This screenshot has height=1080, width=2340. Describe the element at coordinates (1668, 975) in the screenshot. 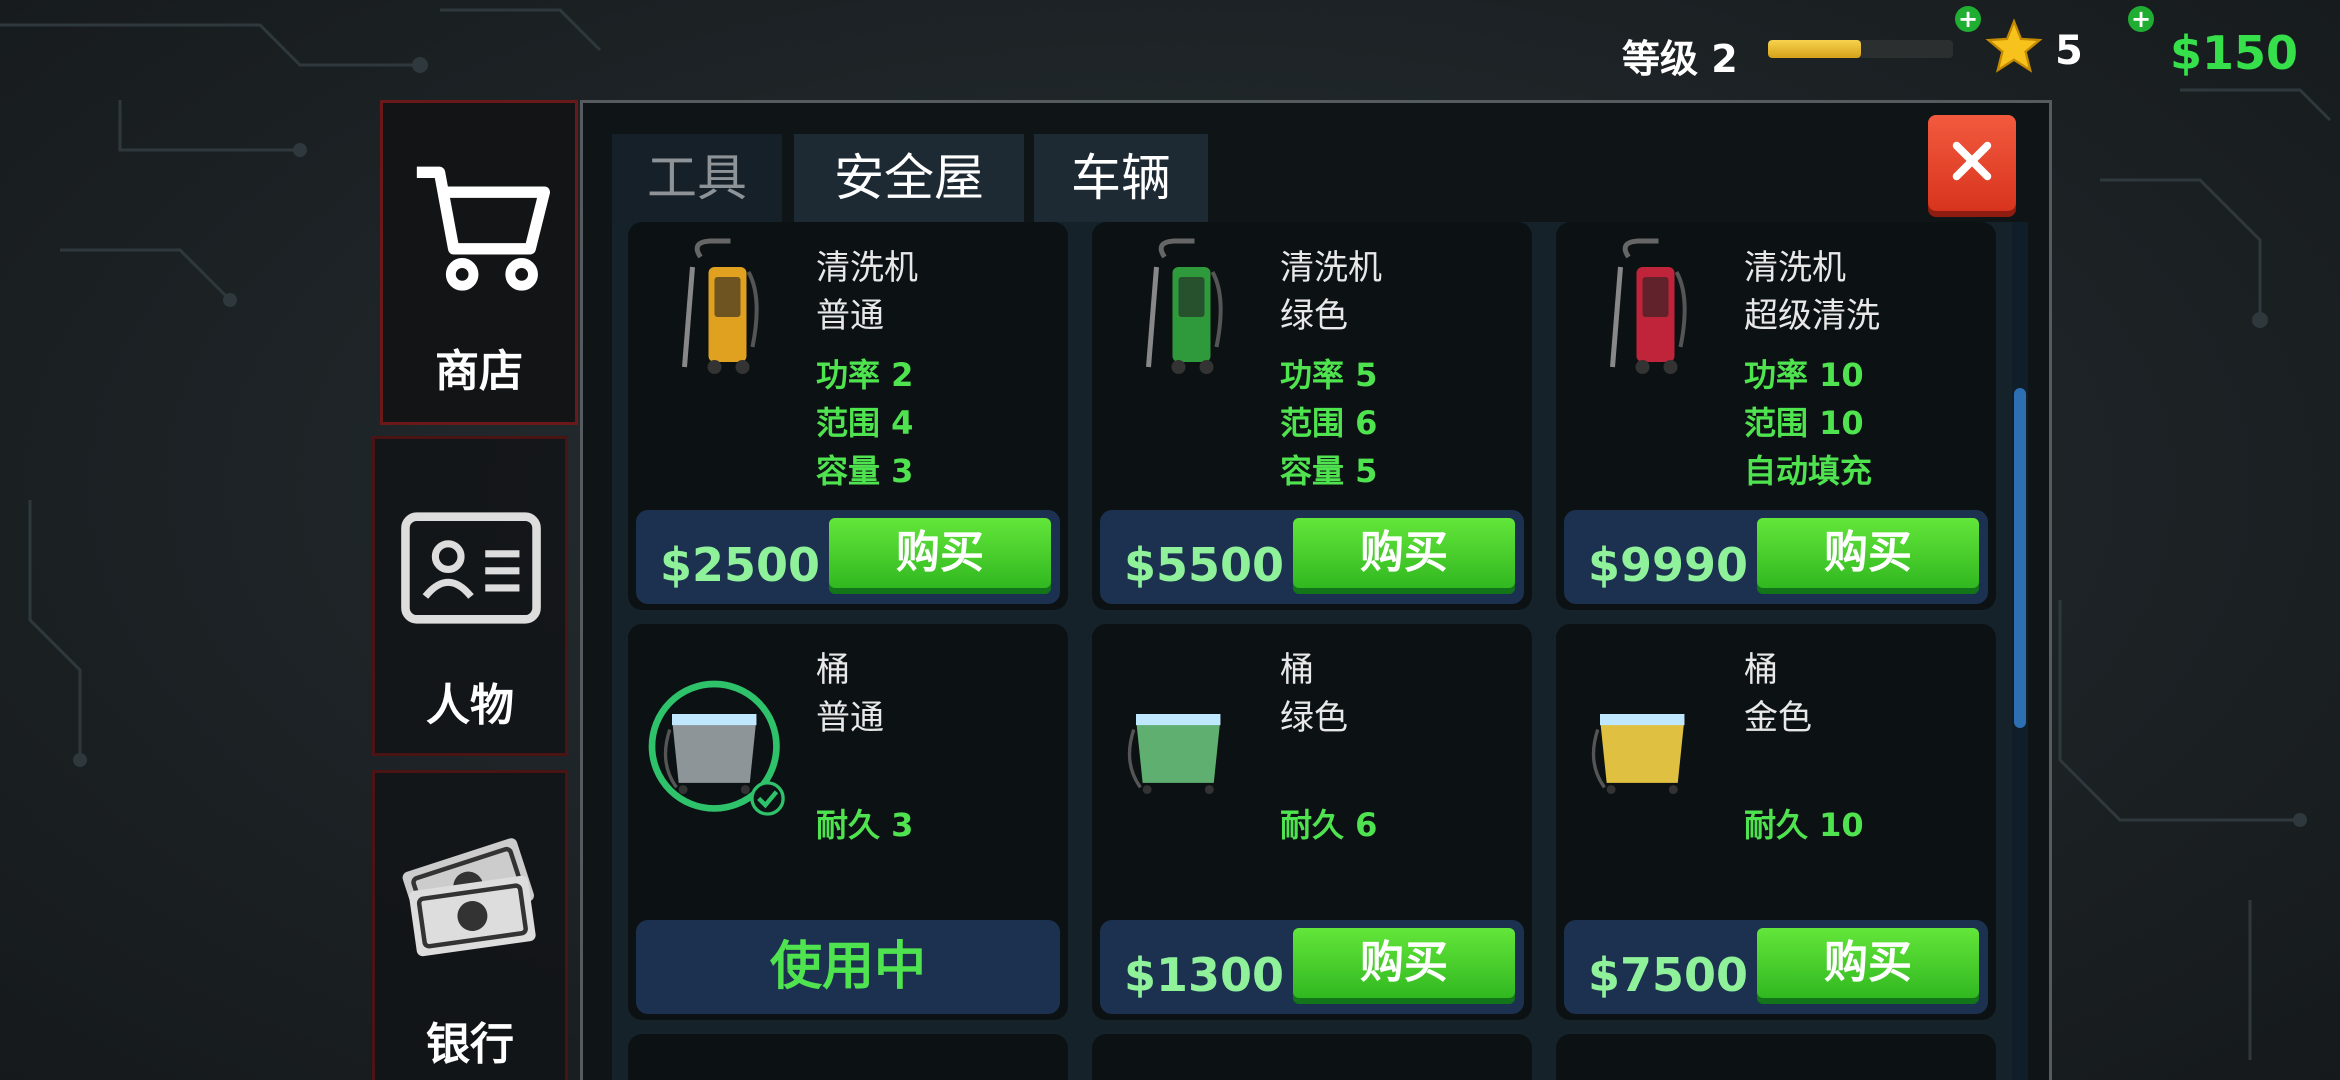

I see `item-price: $7500` at that location.